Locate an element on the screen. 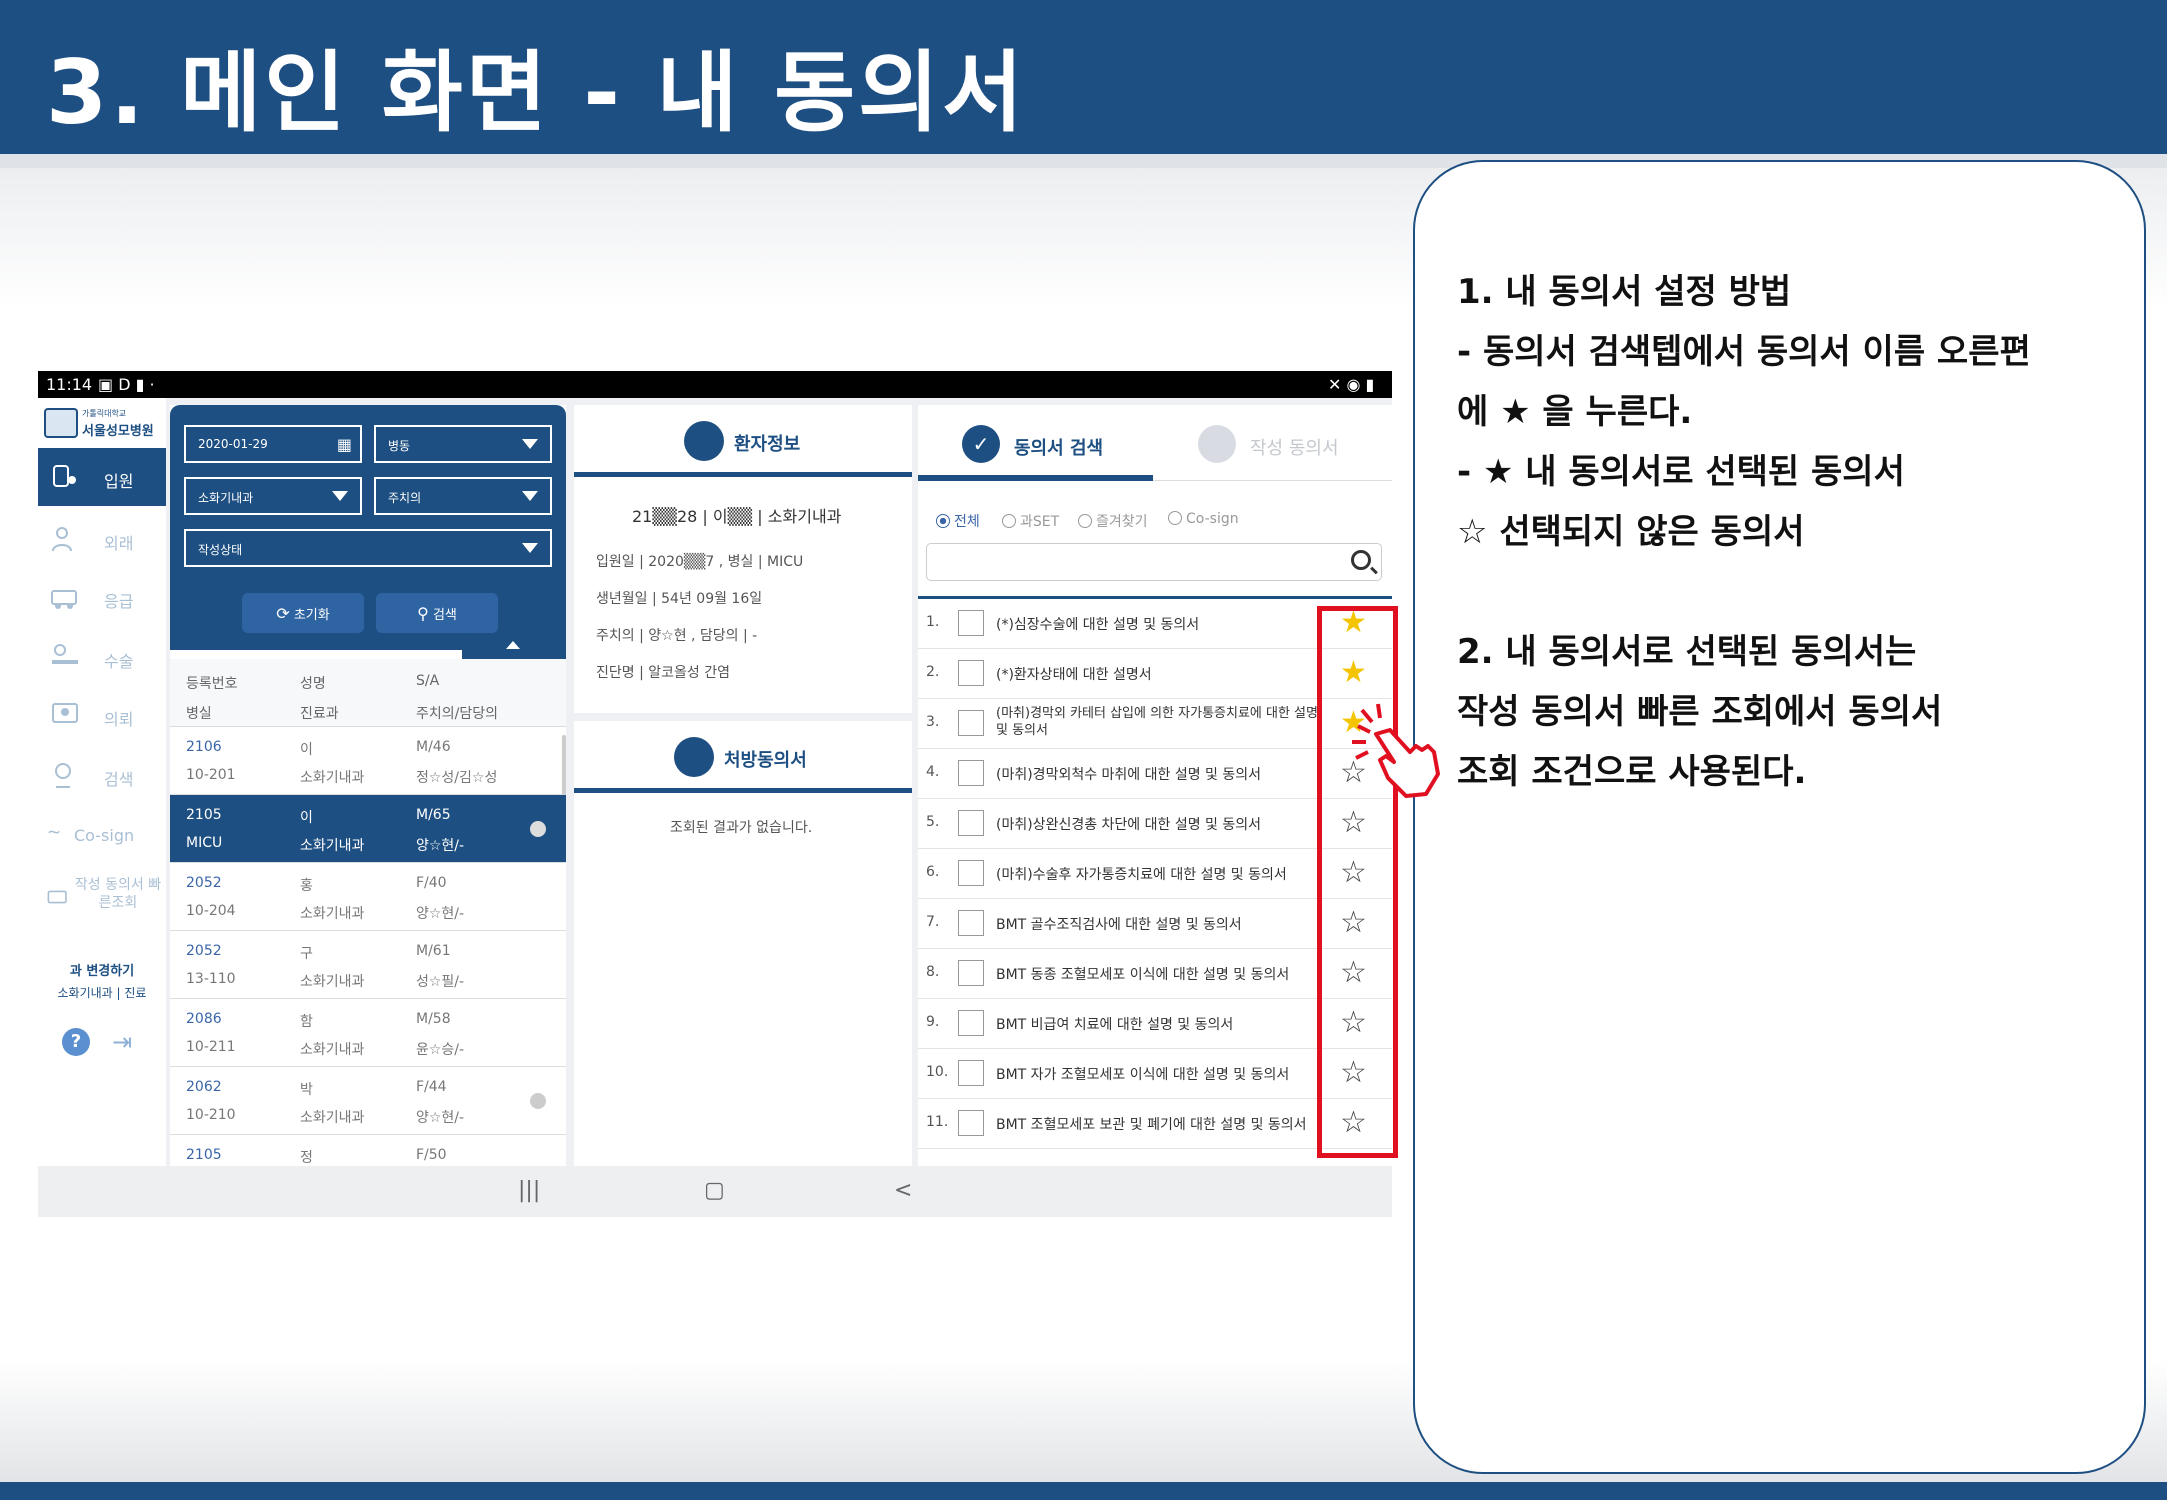  patient-name: 구 is located at coordinates (306, 954).